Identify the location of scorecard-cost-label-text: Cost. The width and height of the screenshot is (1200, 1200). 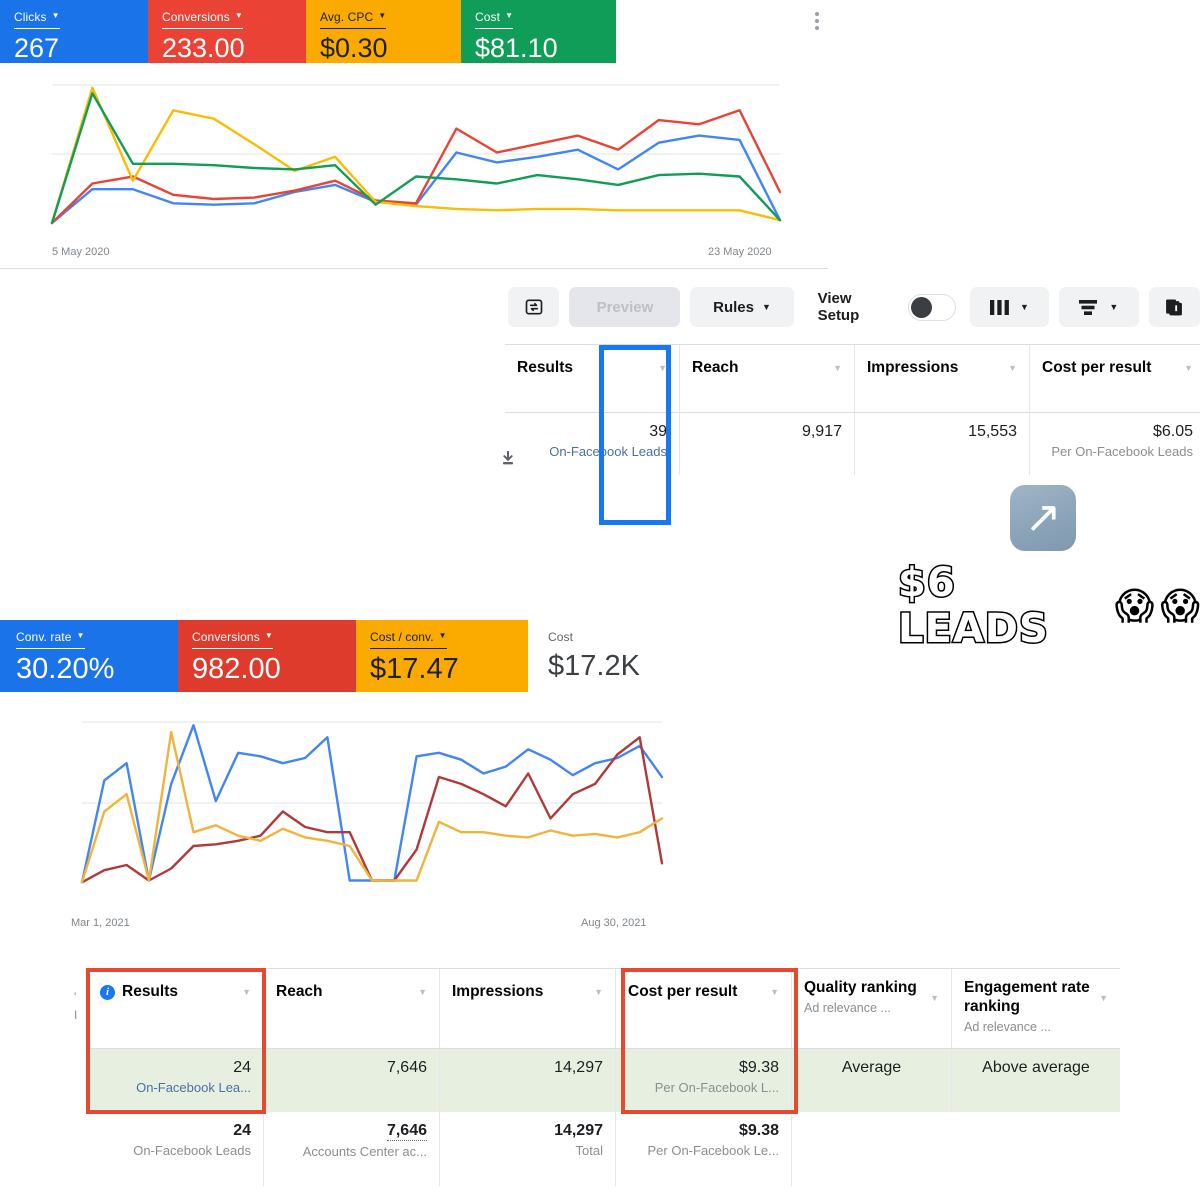
(488, 17).